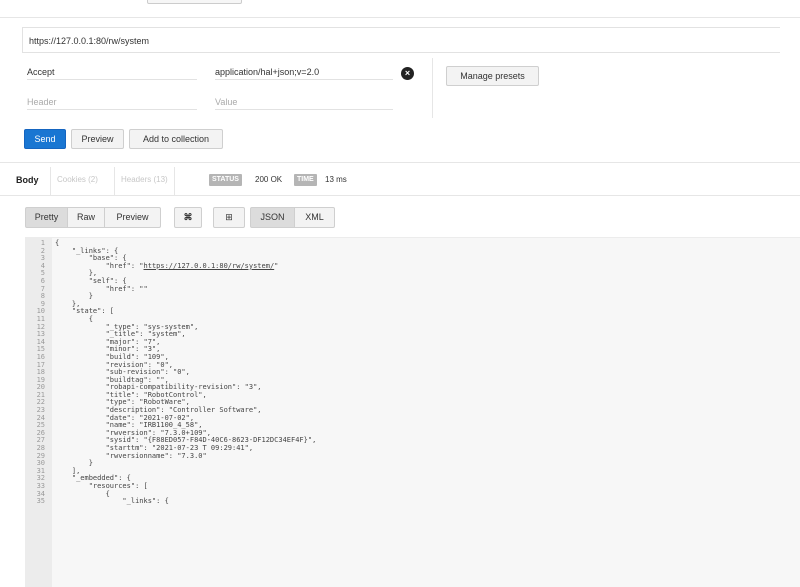 The width and height of the screenshot is (800, 587). I want to click on response-divider, so click(400, 162).